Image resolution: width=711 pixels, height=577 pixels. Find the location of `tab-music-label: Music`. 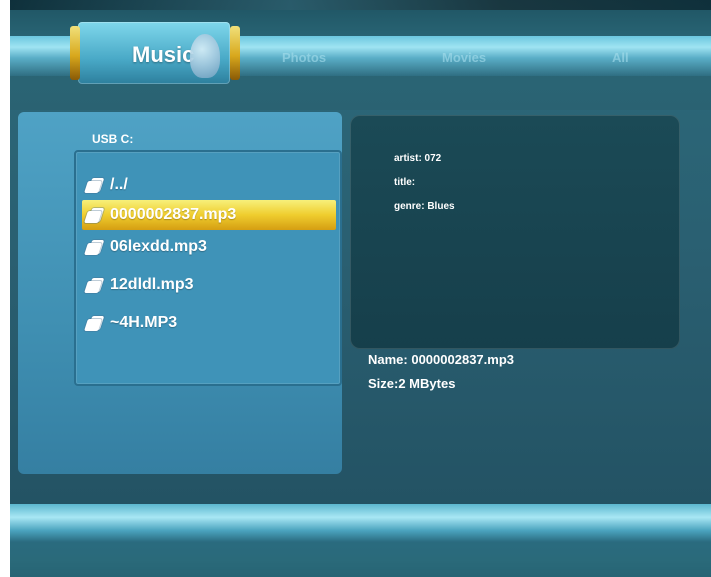

tab-music-label: Music is located at coordinates (163, 54).